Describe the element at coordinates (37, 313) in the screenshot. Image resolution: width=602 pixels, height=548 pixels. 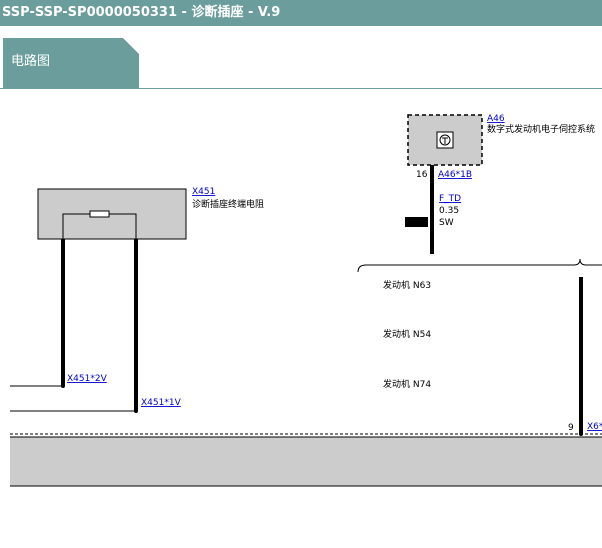
I see `wire-x451-2v` at that location.